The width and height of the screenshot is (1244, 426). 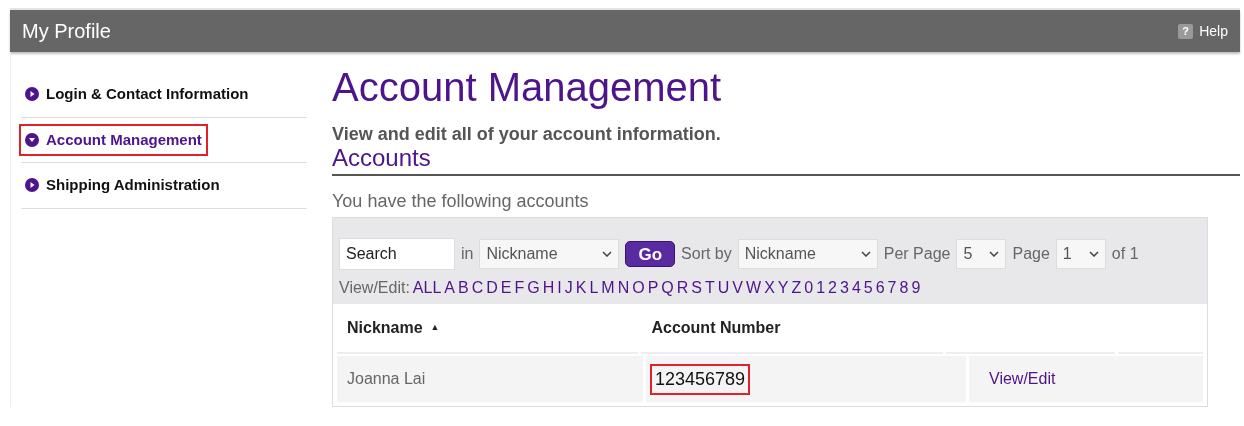 What do you see at coordinates (477, 288) in the screenshot?
I see `letter-link: C` at bounding box center [477, 288].